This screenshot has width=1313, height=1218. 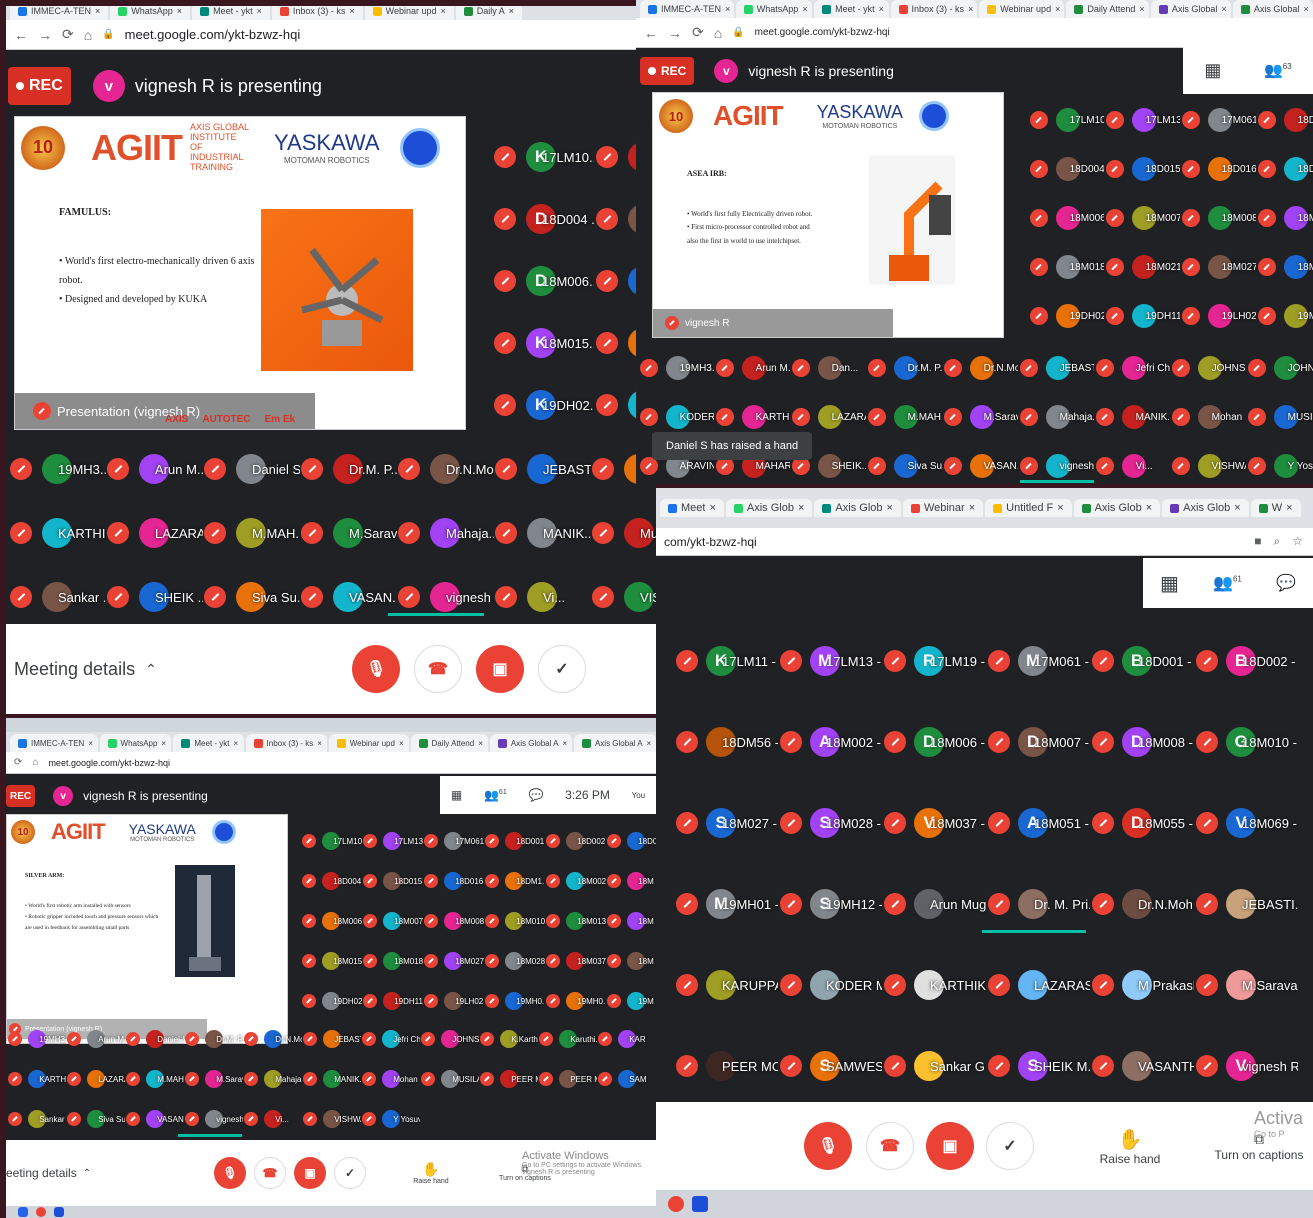 I want to click on browser-tab: Inbox (3) - ks ×, so click(x=317, y=13).